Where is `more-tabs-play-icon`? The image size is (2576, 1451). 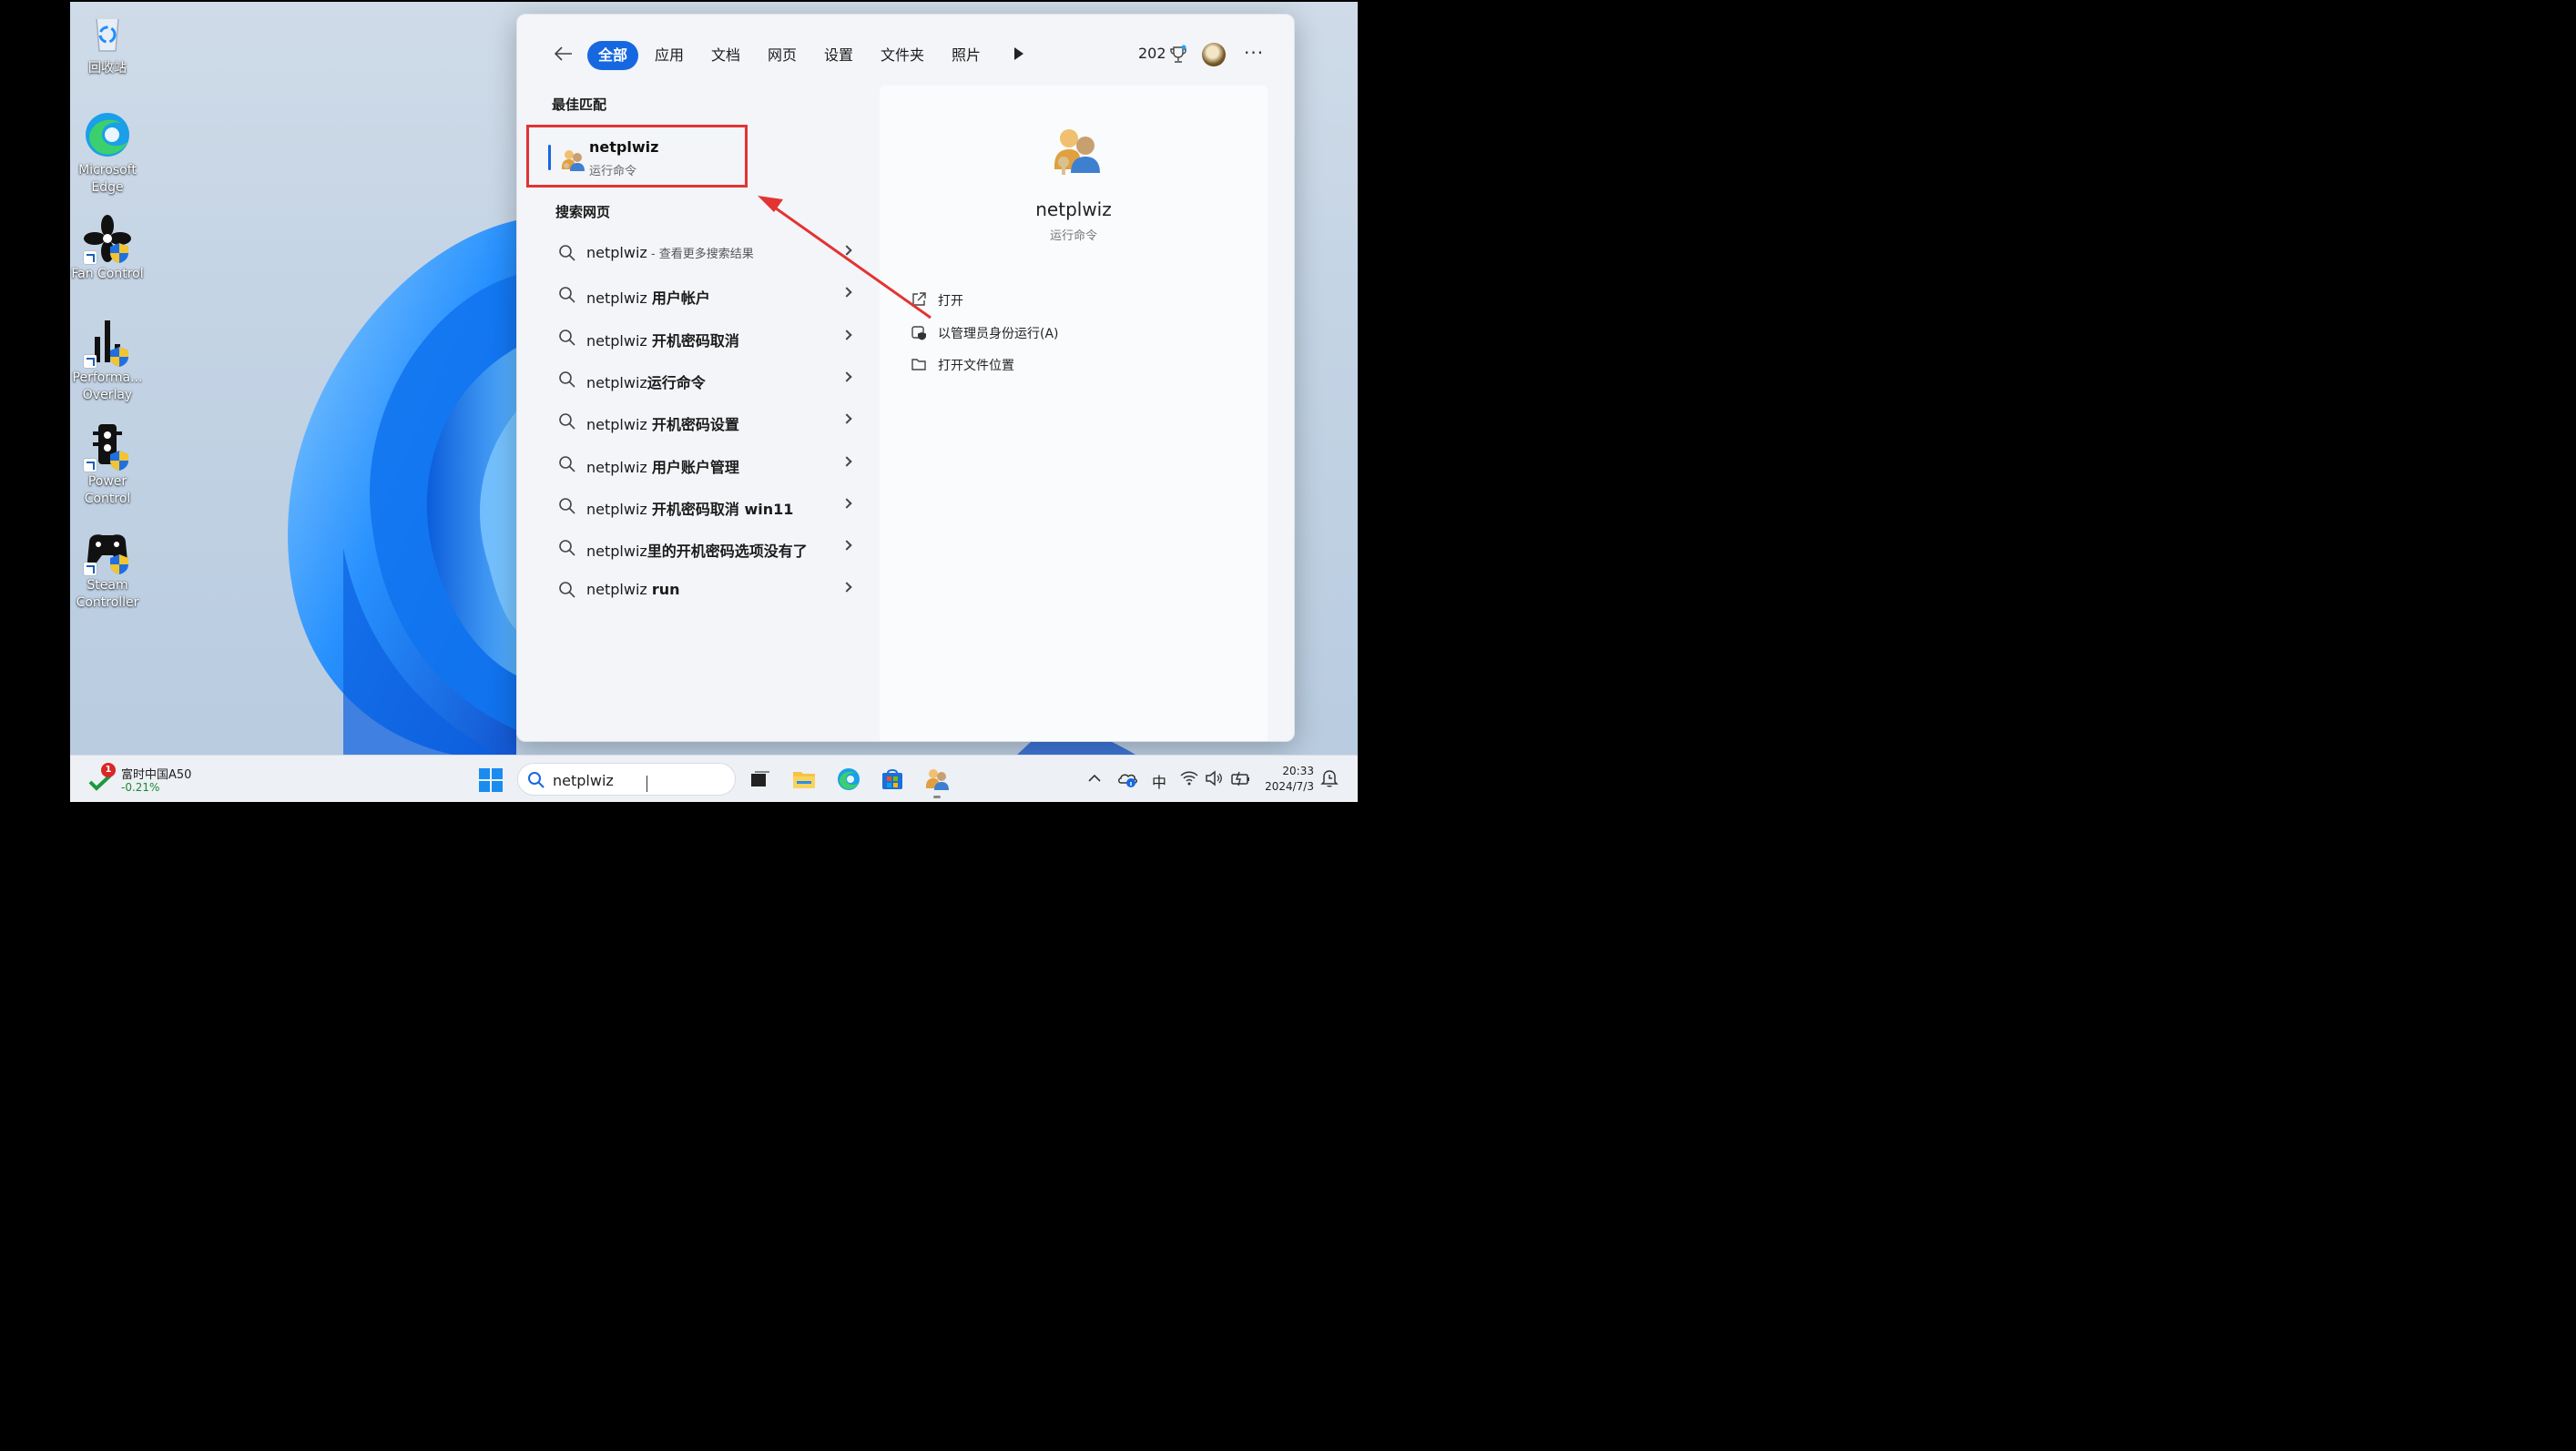
more-tabs-play-icon is located at coordinates (1018, 54).